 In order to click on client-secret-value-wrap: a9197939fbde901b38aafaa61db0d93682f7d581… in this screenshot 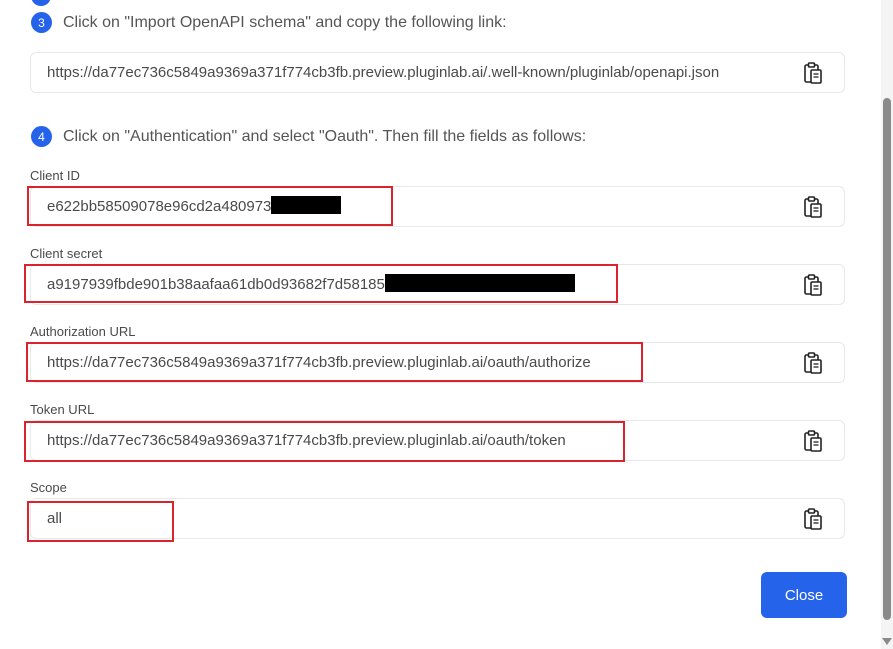, I will do `click(311, 284)`.